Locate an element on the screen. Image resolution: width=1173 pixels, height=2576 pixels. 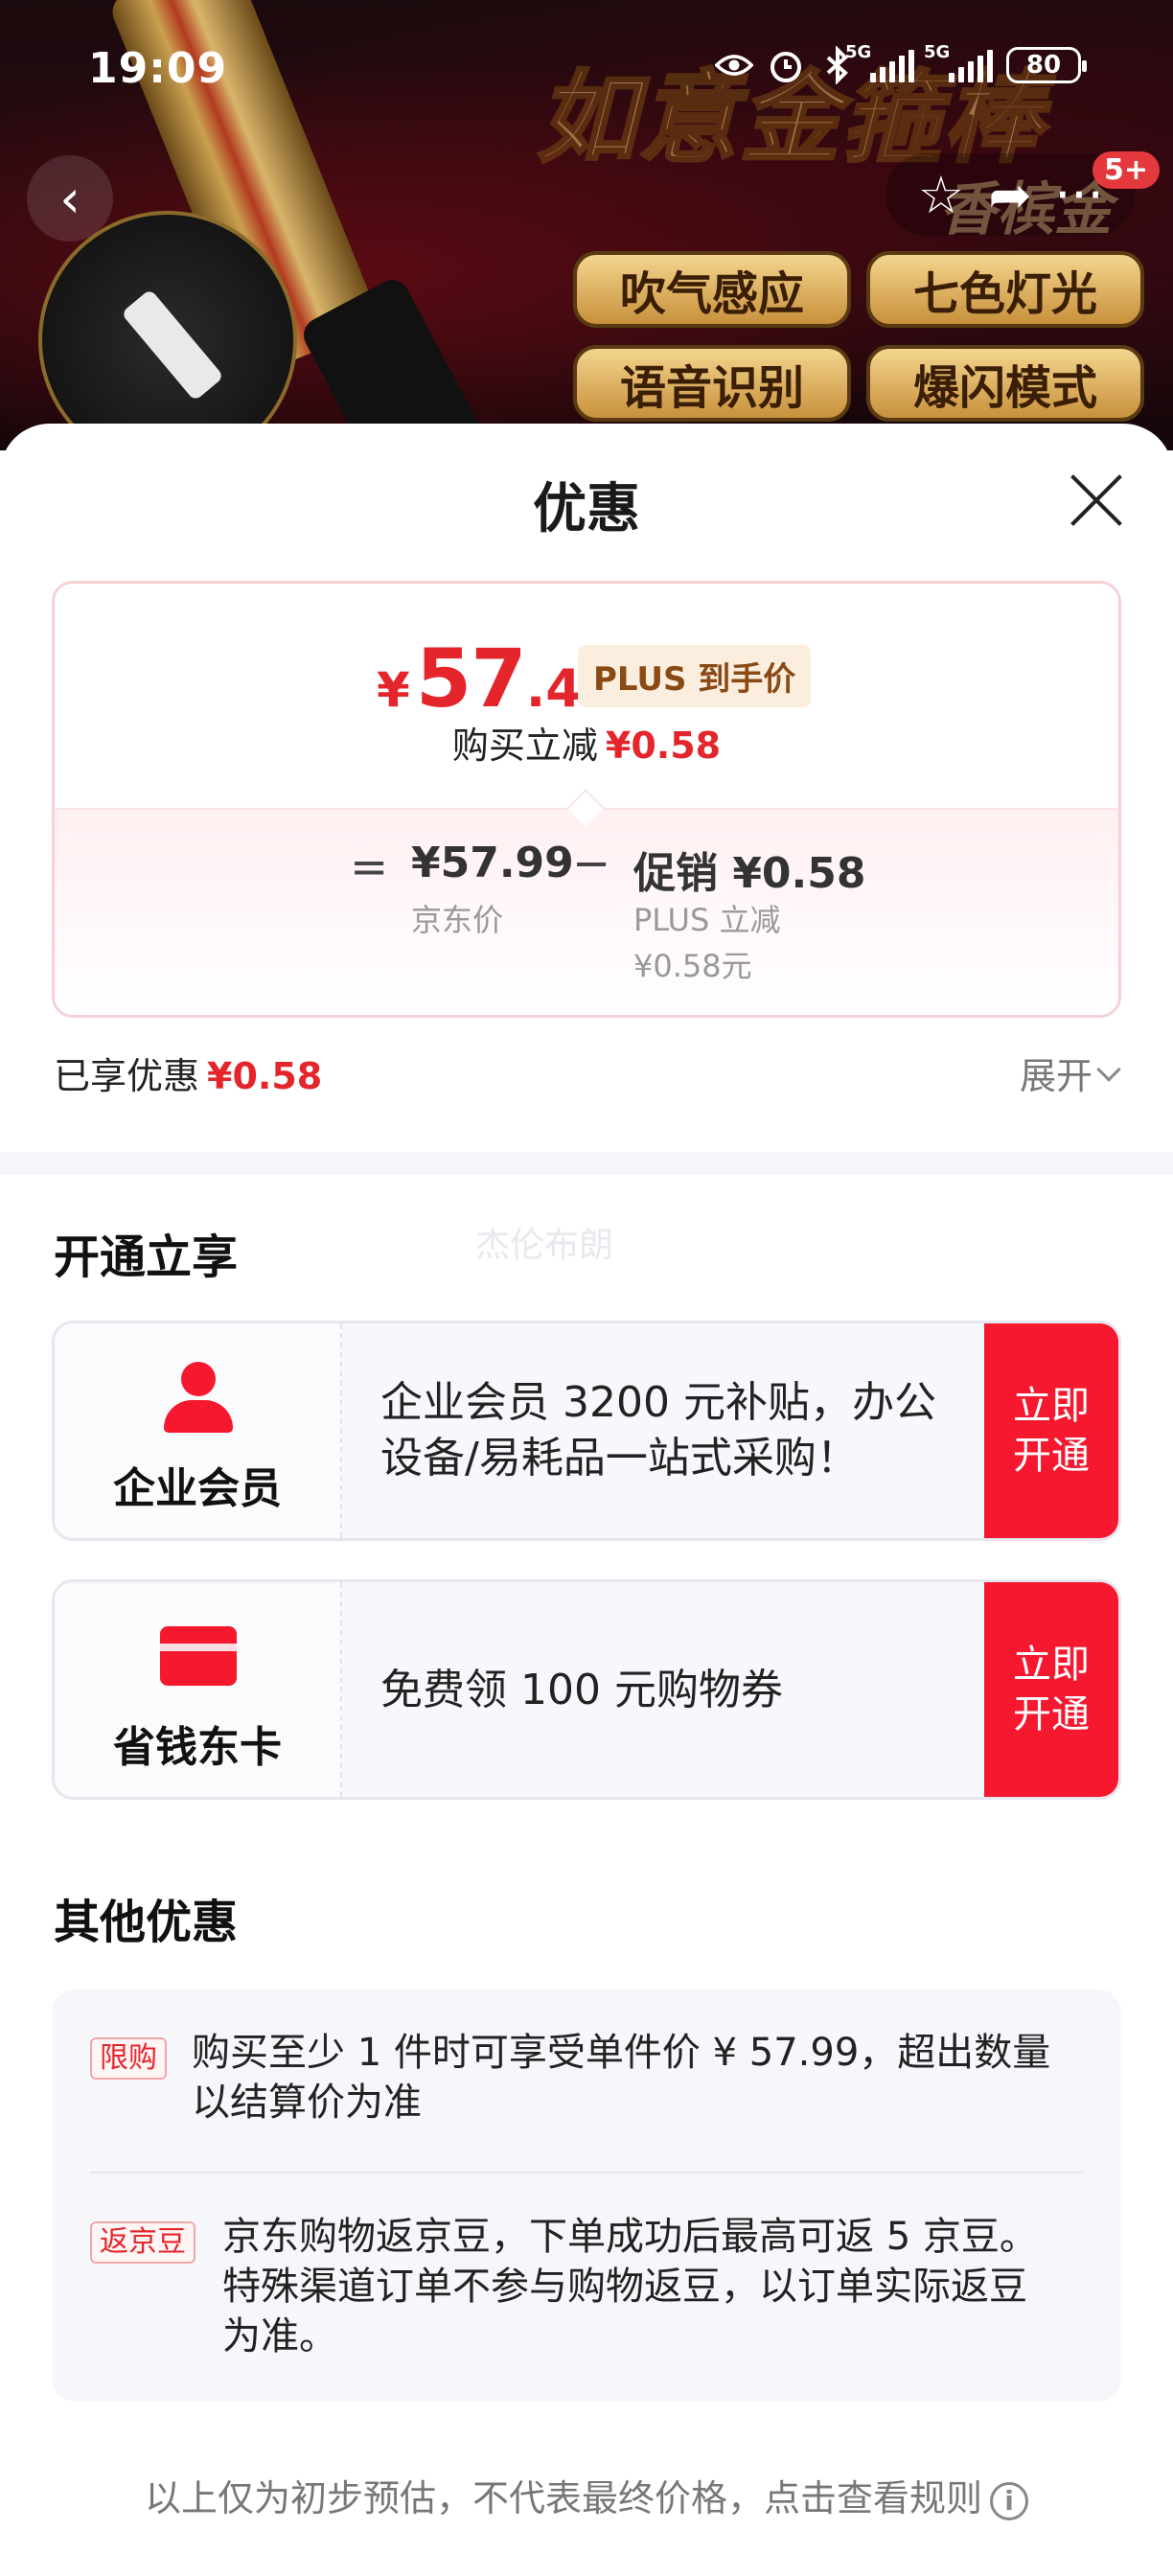
battery-icon: 80 is located at coordinates (1046, 65).